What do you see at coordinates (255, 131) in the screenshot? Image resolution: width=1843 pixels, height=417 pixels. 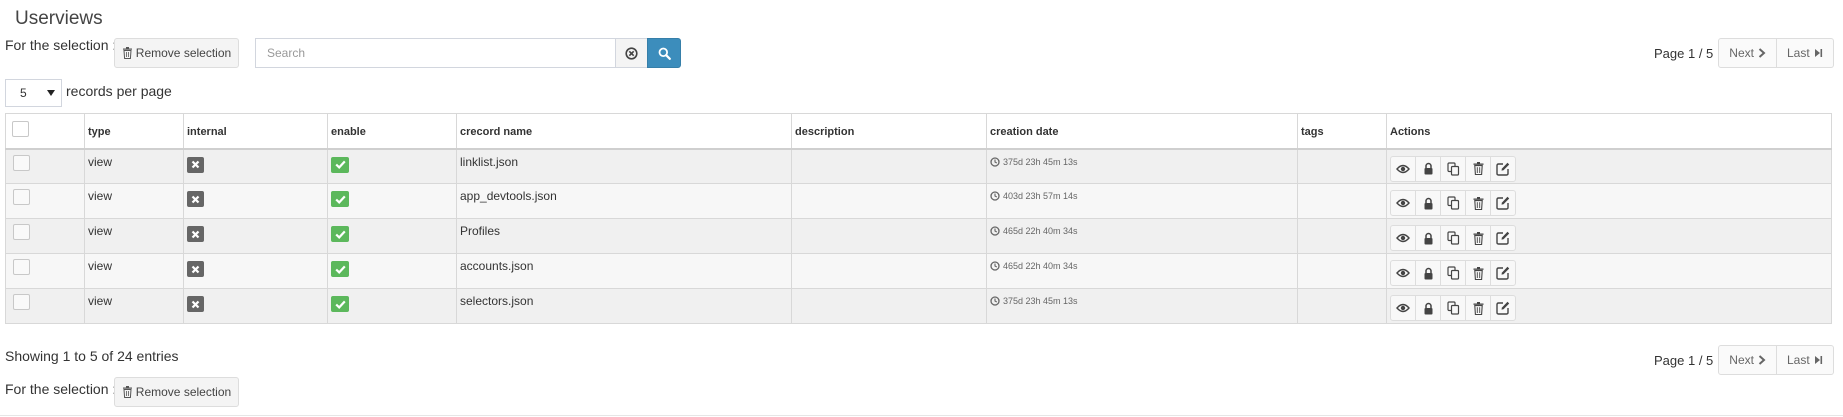 I see `column-header-internal: internal` at bounding box center [255, 131].